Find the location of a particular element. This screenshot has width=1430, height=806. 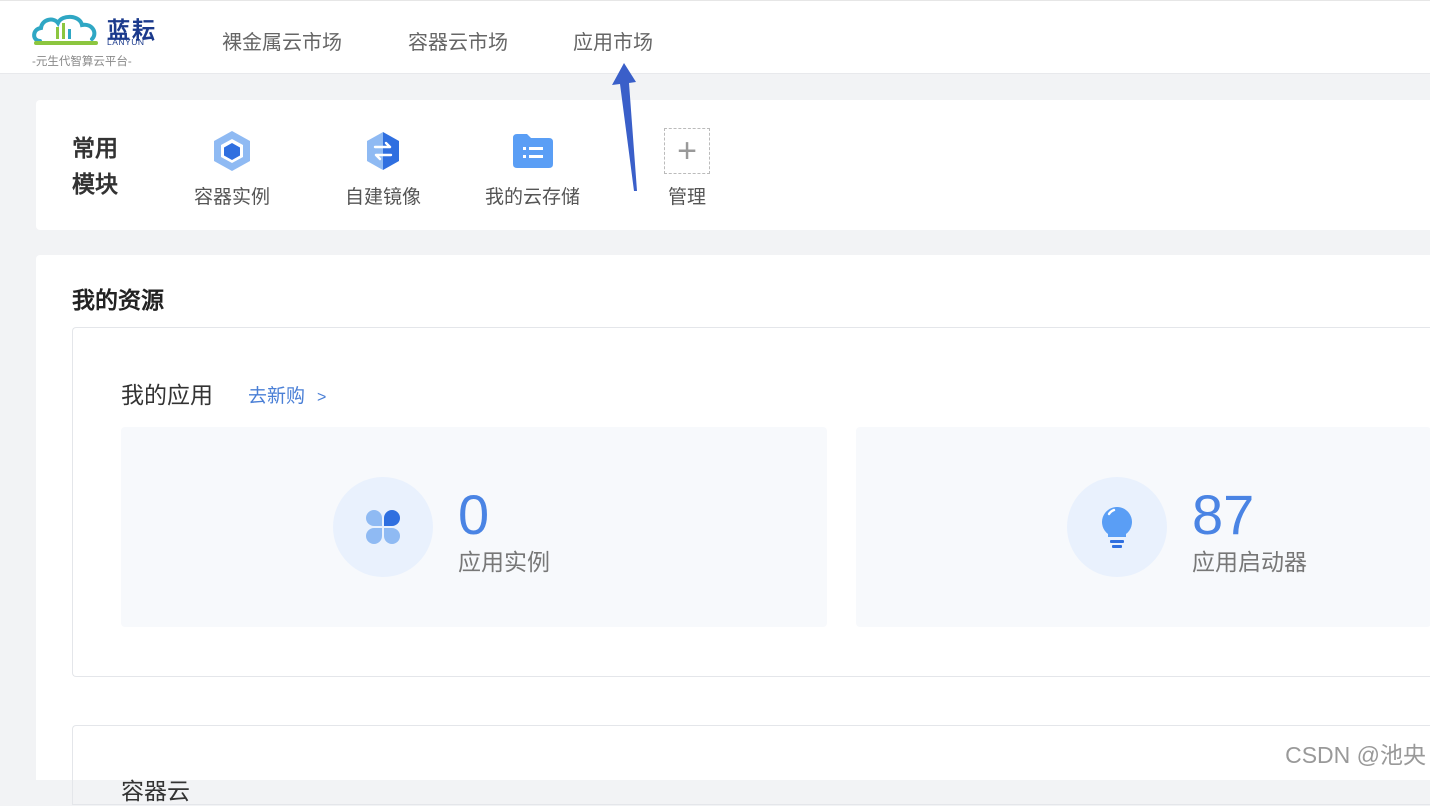

app-instance-label: 应用实例 is located at coordinates (504, 562).